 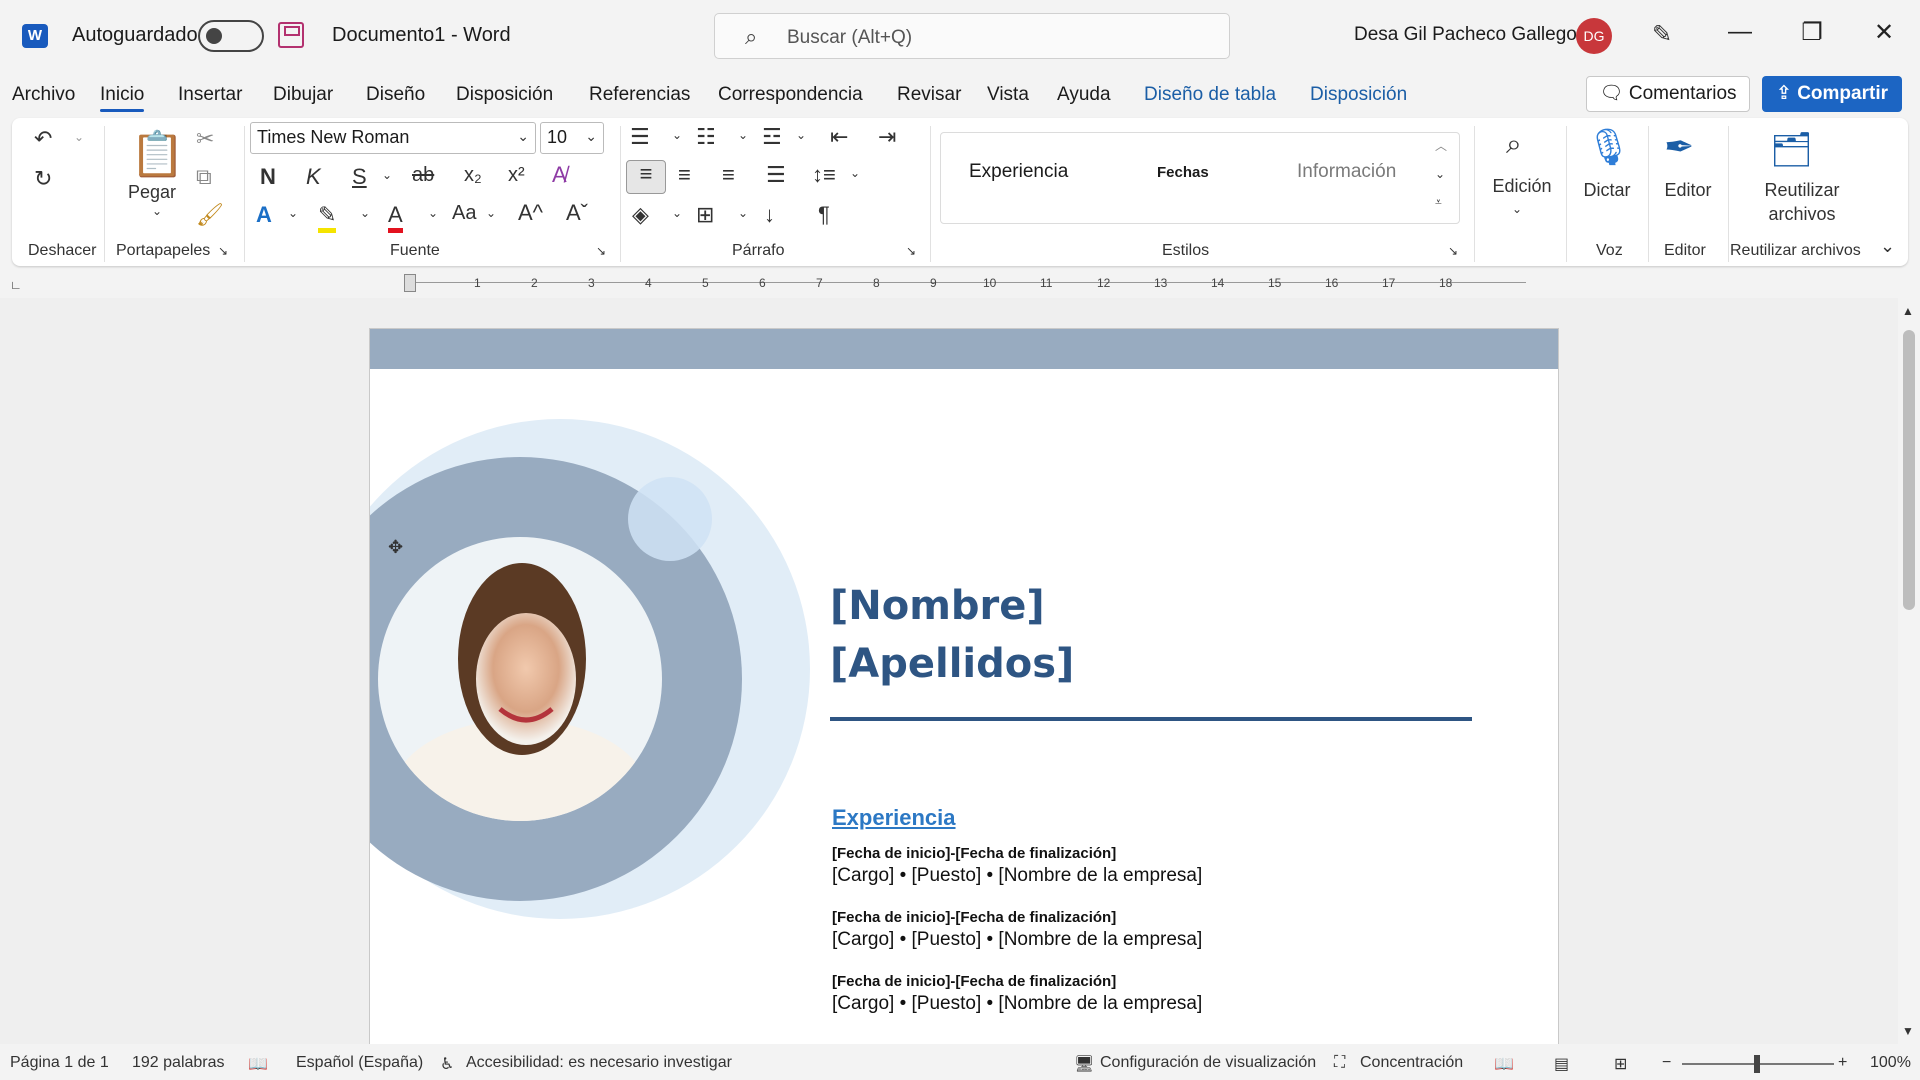 I want to click on highlight-dropdown-icon: ⌄, so click(x=365, y=213).